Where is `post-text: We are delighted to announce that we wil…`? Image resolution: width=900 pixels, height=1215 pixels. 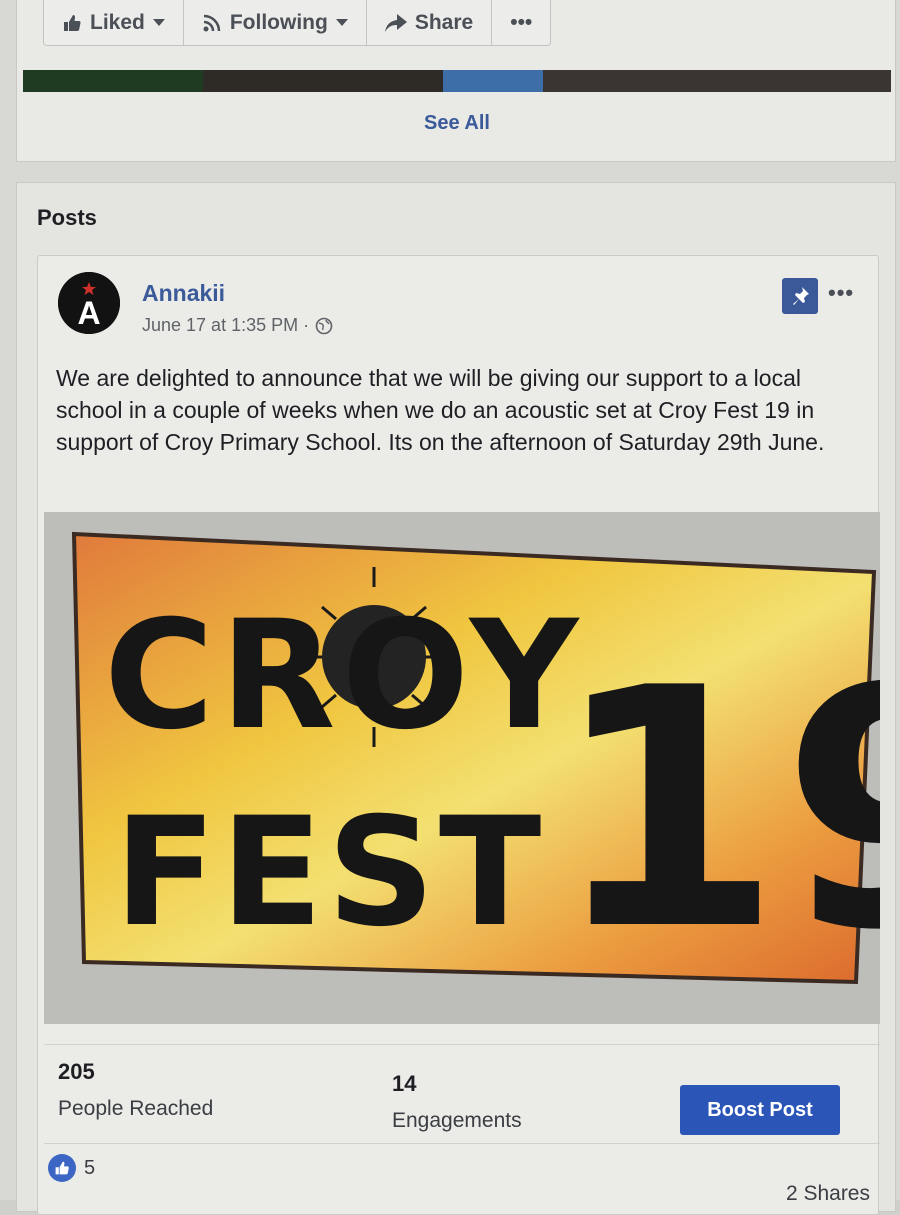
post-text: We are delighted to announce that we wil… is located at coordinates (440, 410).